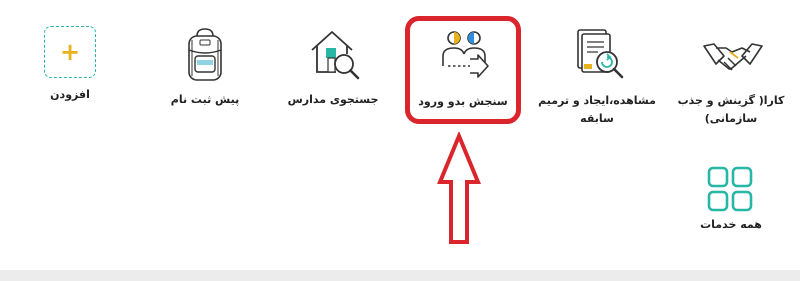 This screenshot has height=281, width=800. I want to click on highlight-frame, so click(463, 70).